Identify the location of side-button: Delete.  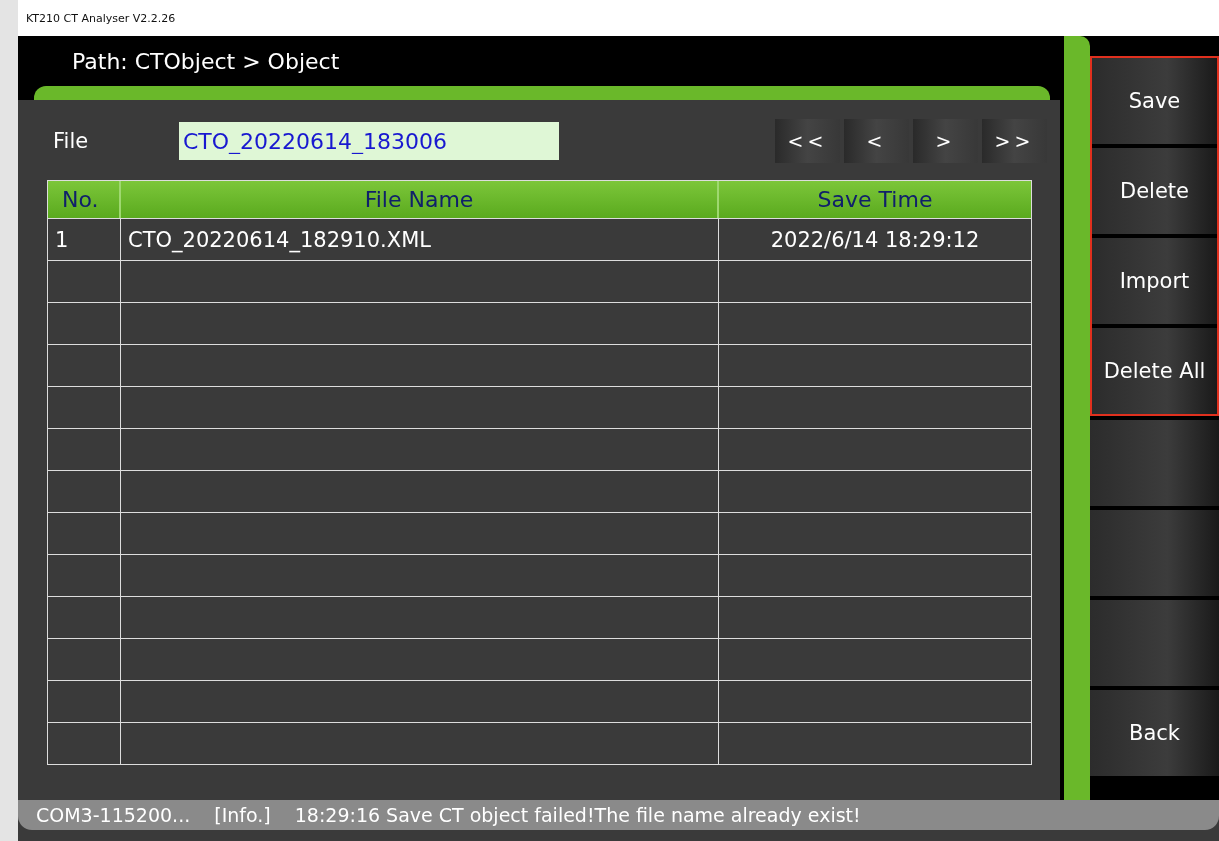
(1154, 191).